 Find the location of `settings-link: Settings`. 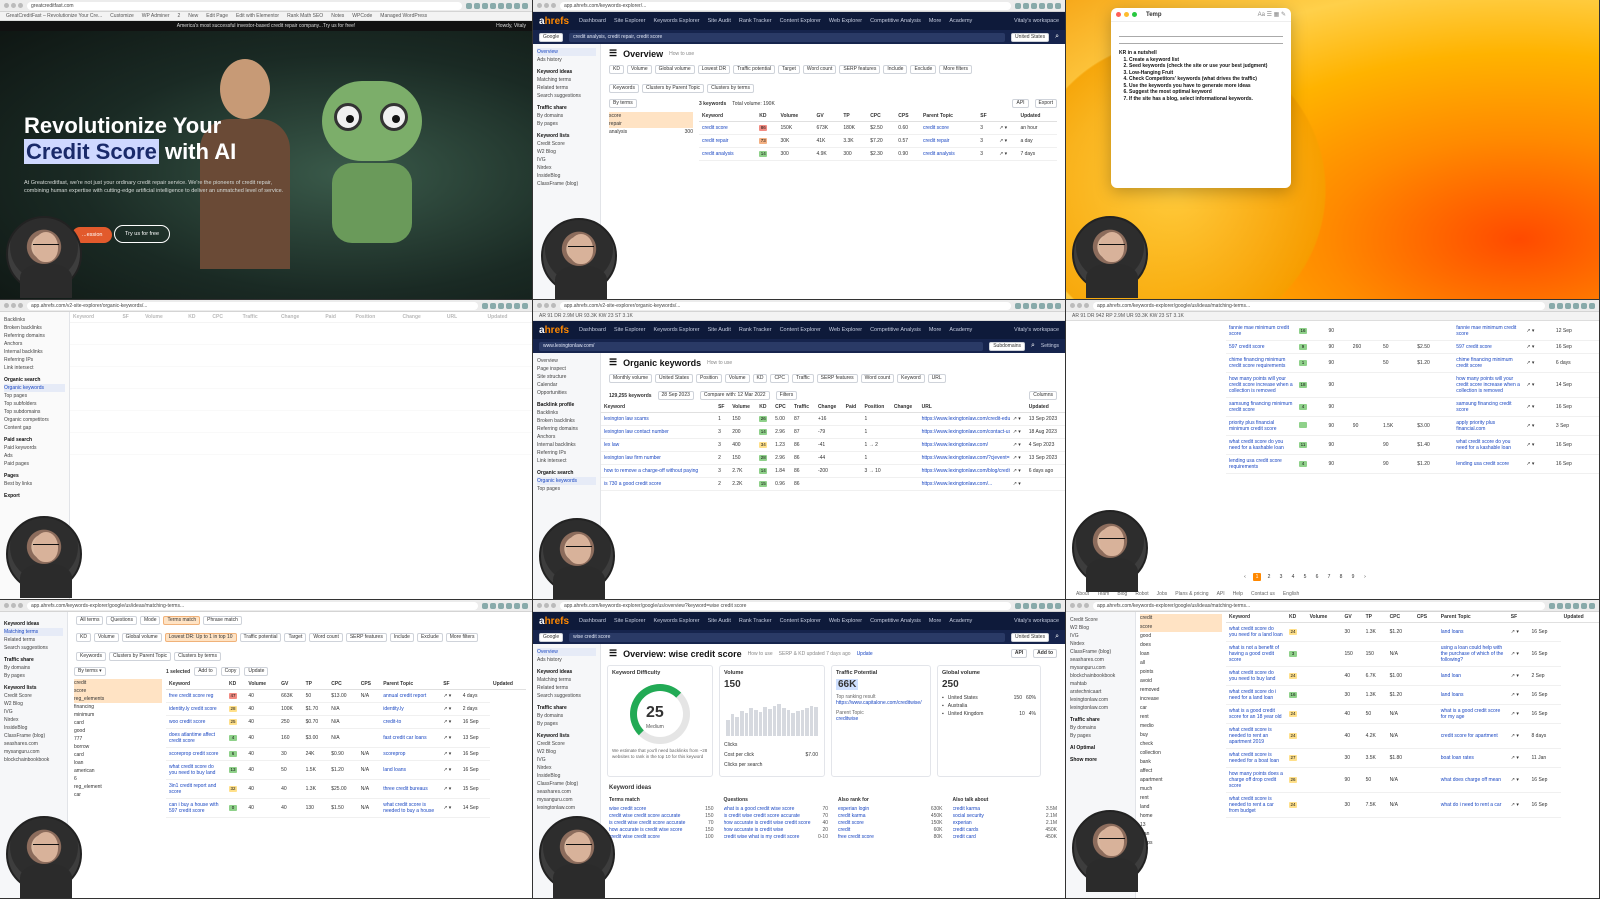

settings-link: Settings is located at coordinates (1050, 346).